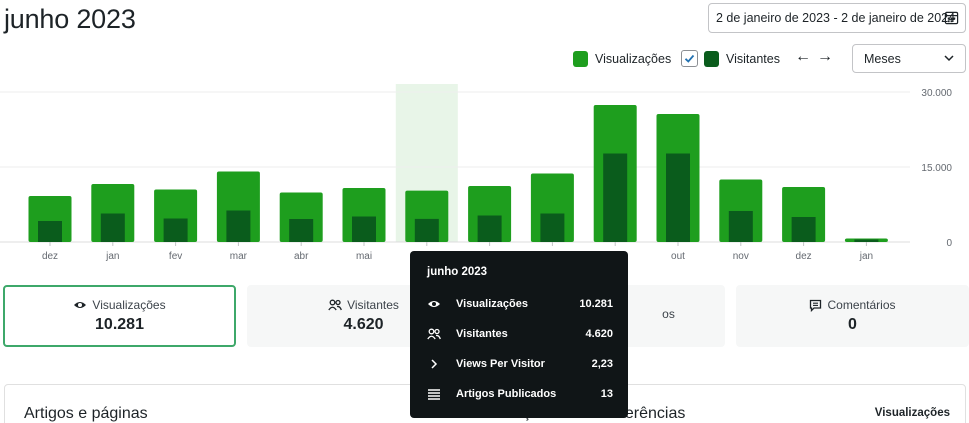 This screenshot has height=423, width=969. Describe the element at coordinates (606, 394) in the screenshot. I see `tooltip-value: 13` at that location.